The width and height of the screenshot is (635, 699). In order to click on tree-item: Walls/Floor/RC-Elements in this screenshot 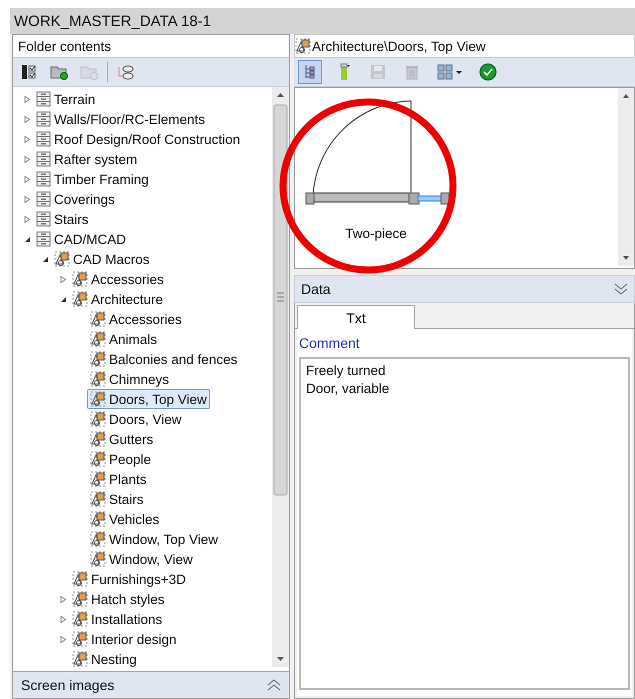, I will do `click(120, 119)`.